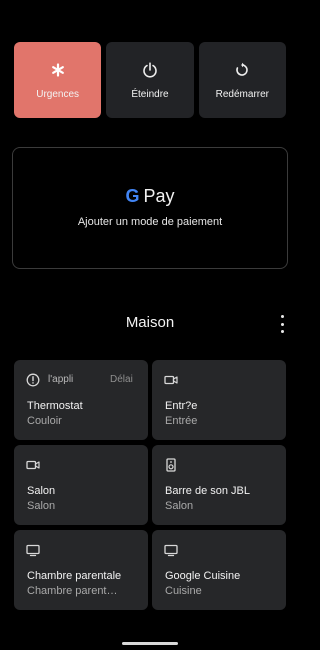 Image resolution: width=320 pixels, height=650 pixels. What do you see at coordinates (121, 379) in the screenshot?
I see `tile-status-delay: Délai` at bounding box center [121, 379].